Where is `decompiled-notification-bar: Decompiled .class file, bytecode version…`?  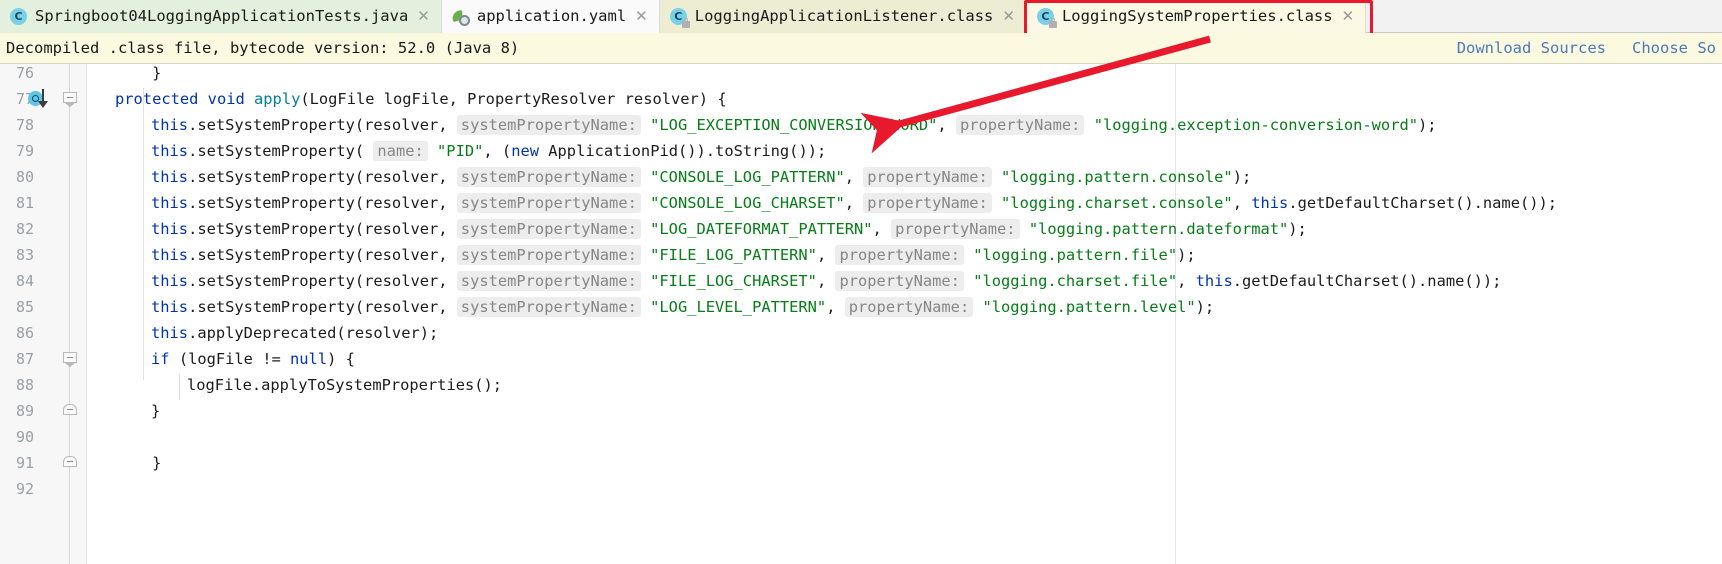 decompiled-notification-bar: Decompiled .class file, bytecode version… is located at coordinates (861, 48).